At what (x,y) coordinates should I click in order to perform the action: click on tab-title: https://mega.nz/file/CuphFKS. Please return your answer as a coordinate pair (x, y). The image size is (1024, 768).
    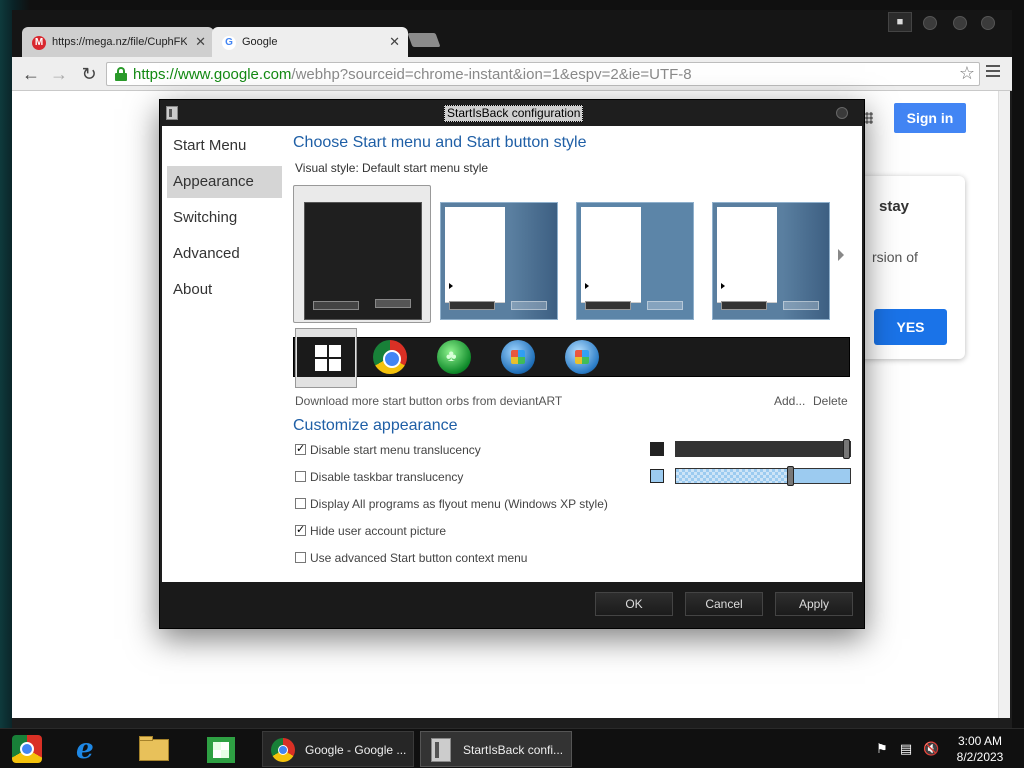
    Looking at the image, I should click on (119, 42).